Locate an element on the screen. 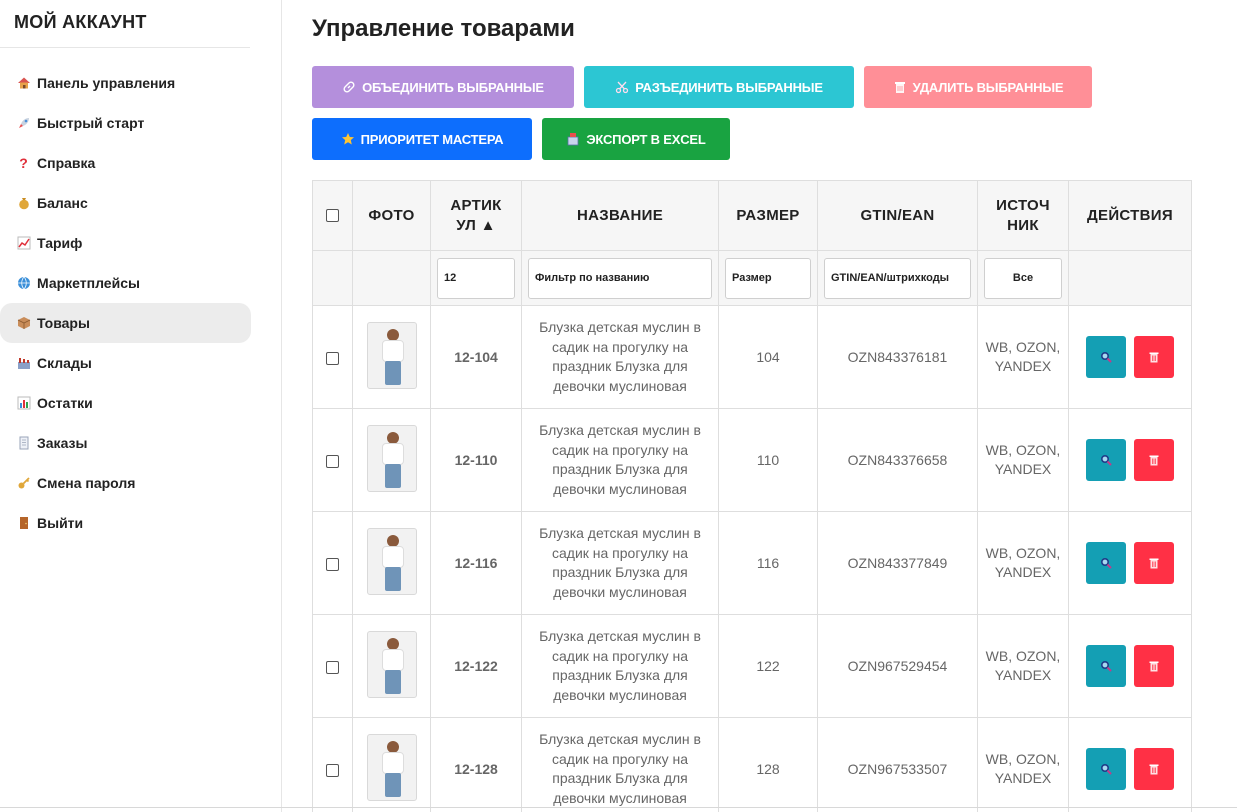 The height and width of the screenshot is (812, 1237). filter-row: Все is located at coordinates (752, 278).